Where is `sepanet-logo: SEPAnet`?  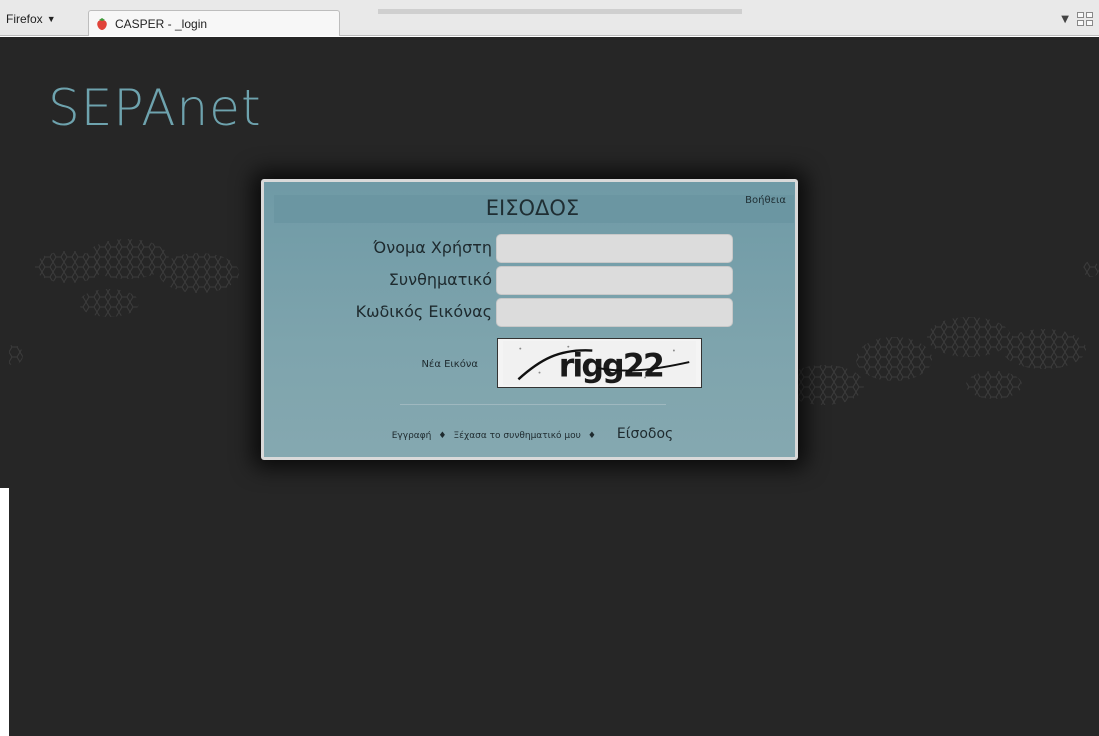 sepanet-logo: SEPAnet is located at coordinates (155, 108).